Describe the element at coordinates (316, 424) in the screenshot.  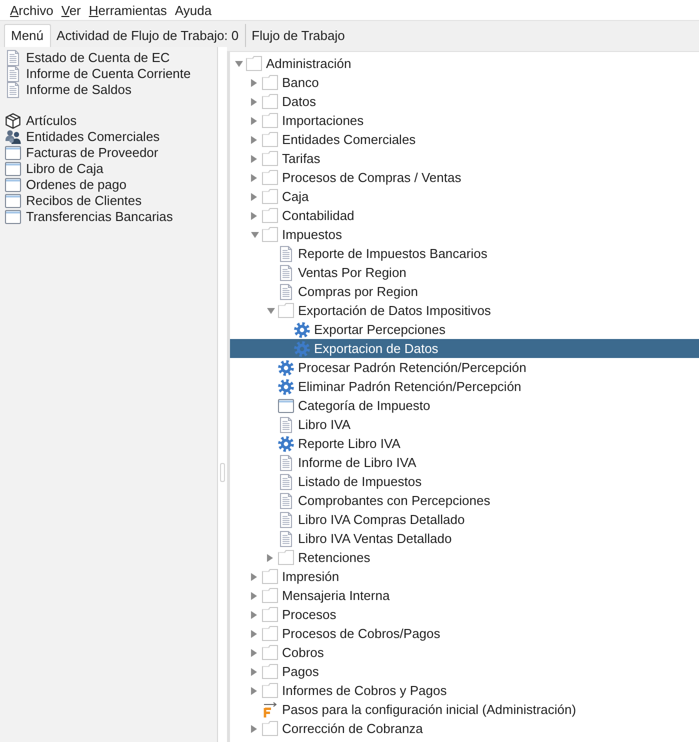
I see `tree-item: Libro IVA` at that location.